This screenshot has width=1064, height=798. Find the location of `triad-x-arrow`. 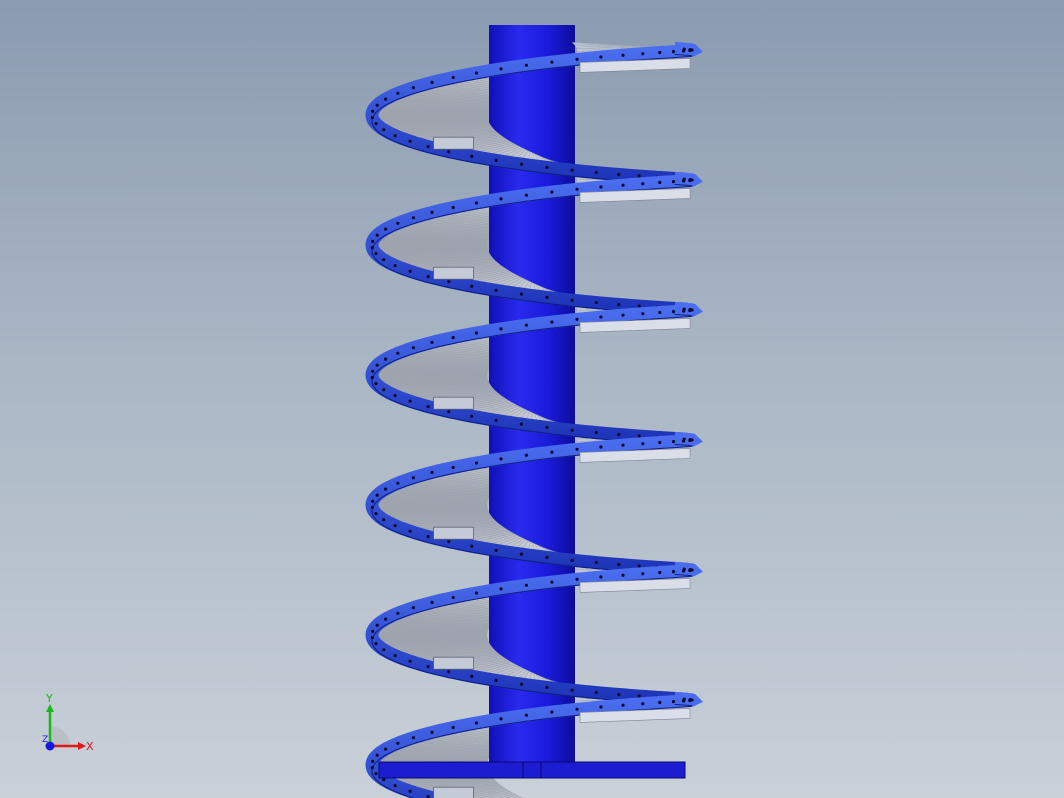

triad-x-arrow is located at coordinates (82, 746).